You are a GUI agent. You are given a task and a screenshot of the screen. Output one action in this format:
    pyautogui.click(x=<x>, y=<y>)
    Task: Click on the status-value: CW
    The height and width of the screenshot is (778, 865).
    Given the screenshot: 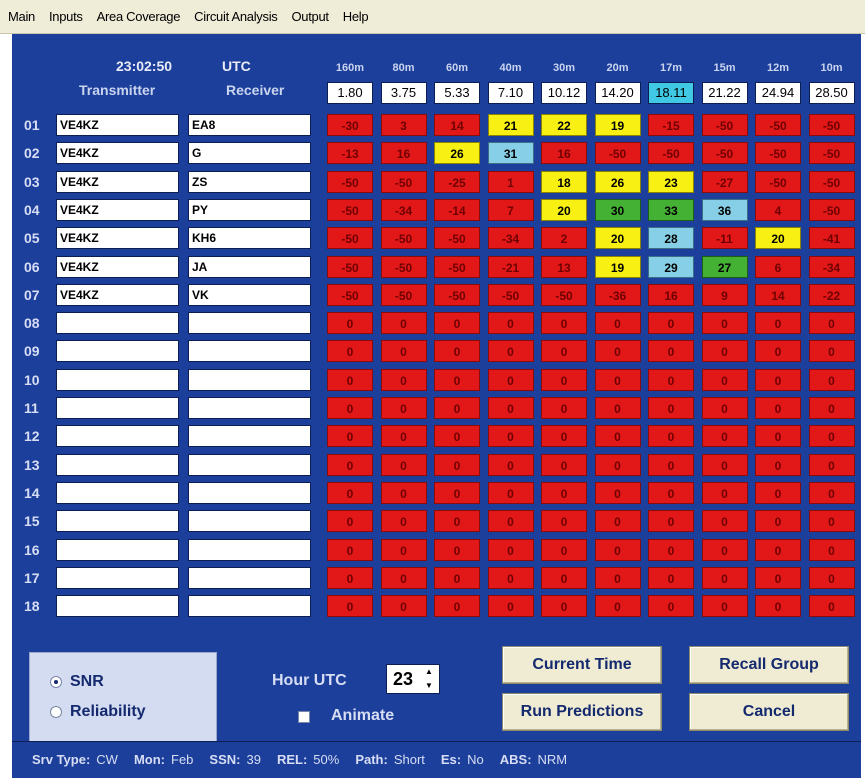 What is the action you would take?
    pyautogui.click(x=107, y=759)
    